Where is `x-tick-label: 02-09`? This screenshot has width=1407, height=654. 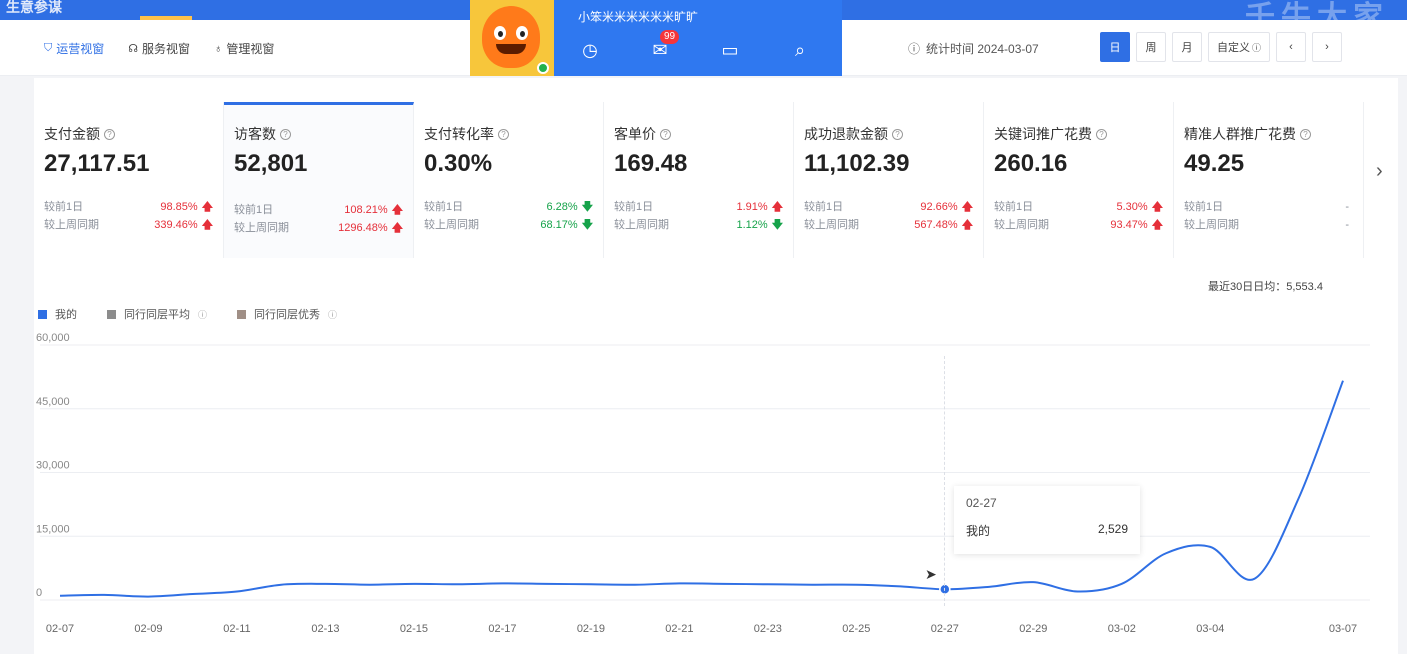 x-tick-label: 02-09 is located at coordinates (148, 629).